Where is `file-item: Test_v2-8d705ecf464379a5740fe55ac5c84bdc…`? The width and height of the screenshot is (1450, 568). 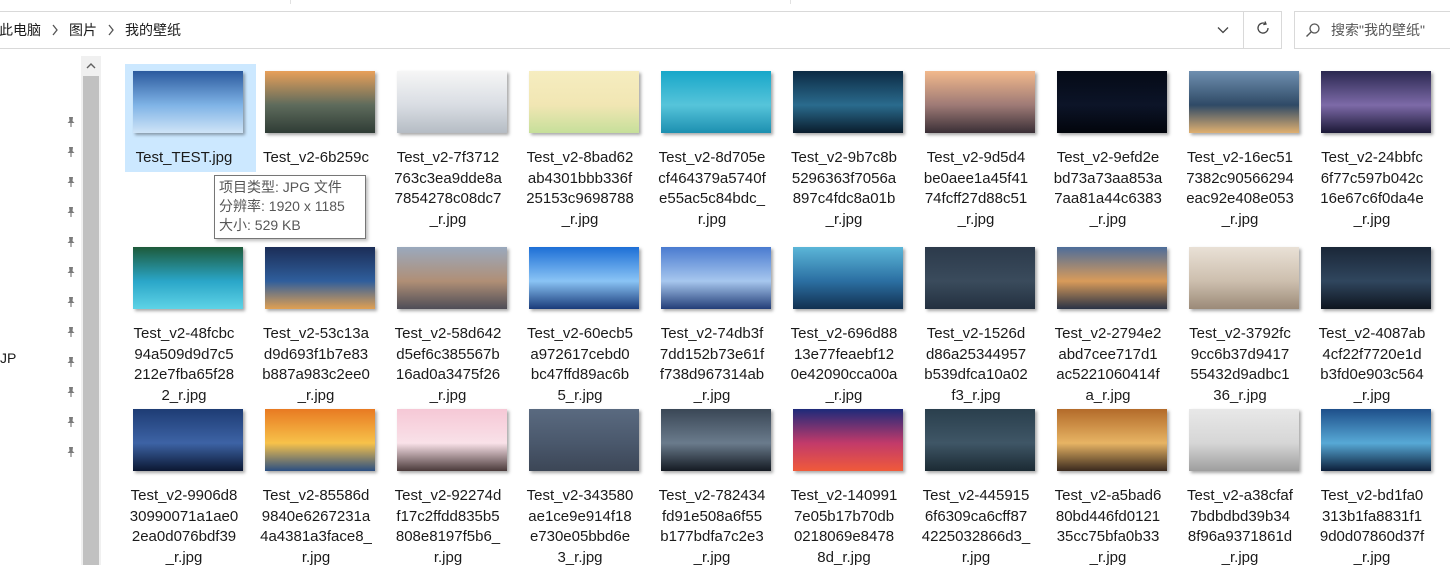 file-item: Test_v2-8d705ecf464379a5740fe55ac5c84bdc… is located at coordinates (712, 146).